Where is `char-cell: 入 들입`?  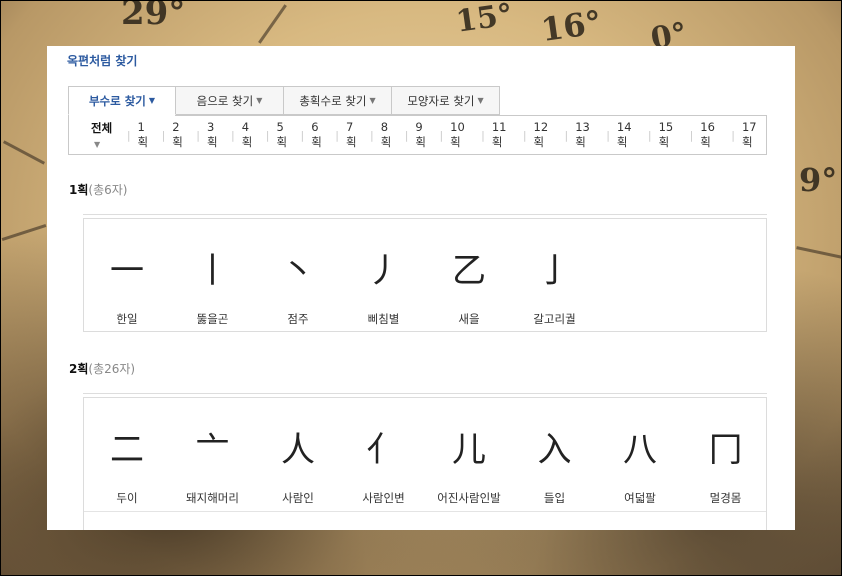 char-cell: 入 들입 is located at coordinates (555, 467).